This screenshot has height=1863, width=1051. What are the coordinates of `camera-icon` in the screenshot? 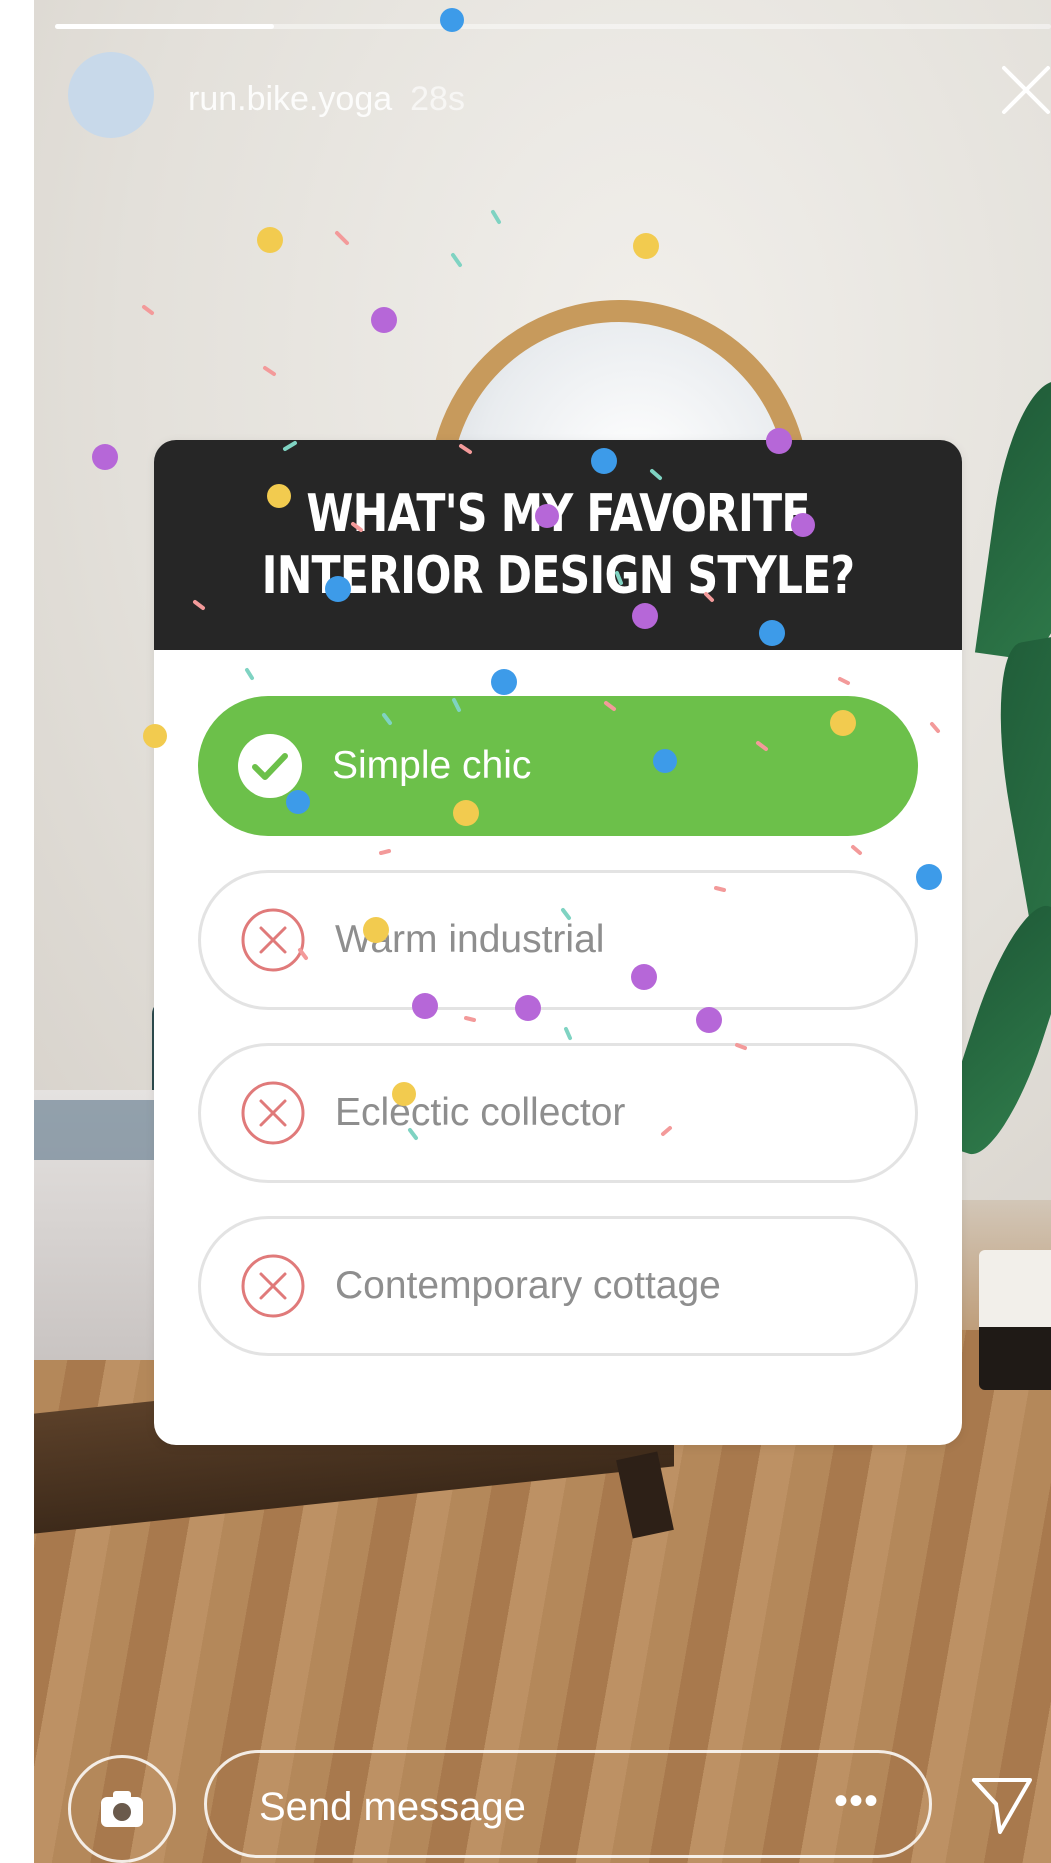 It's located at (122, 1809).